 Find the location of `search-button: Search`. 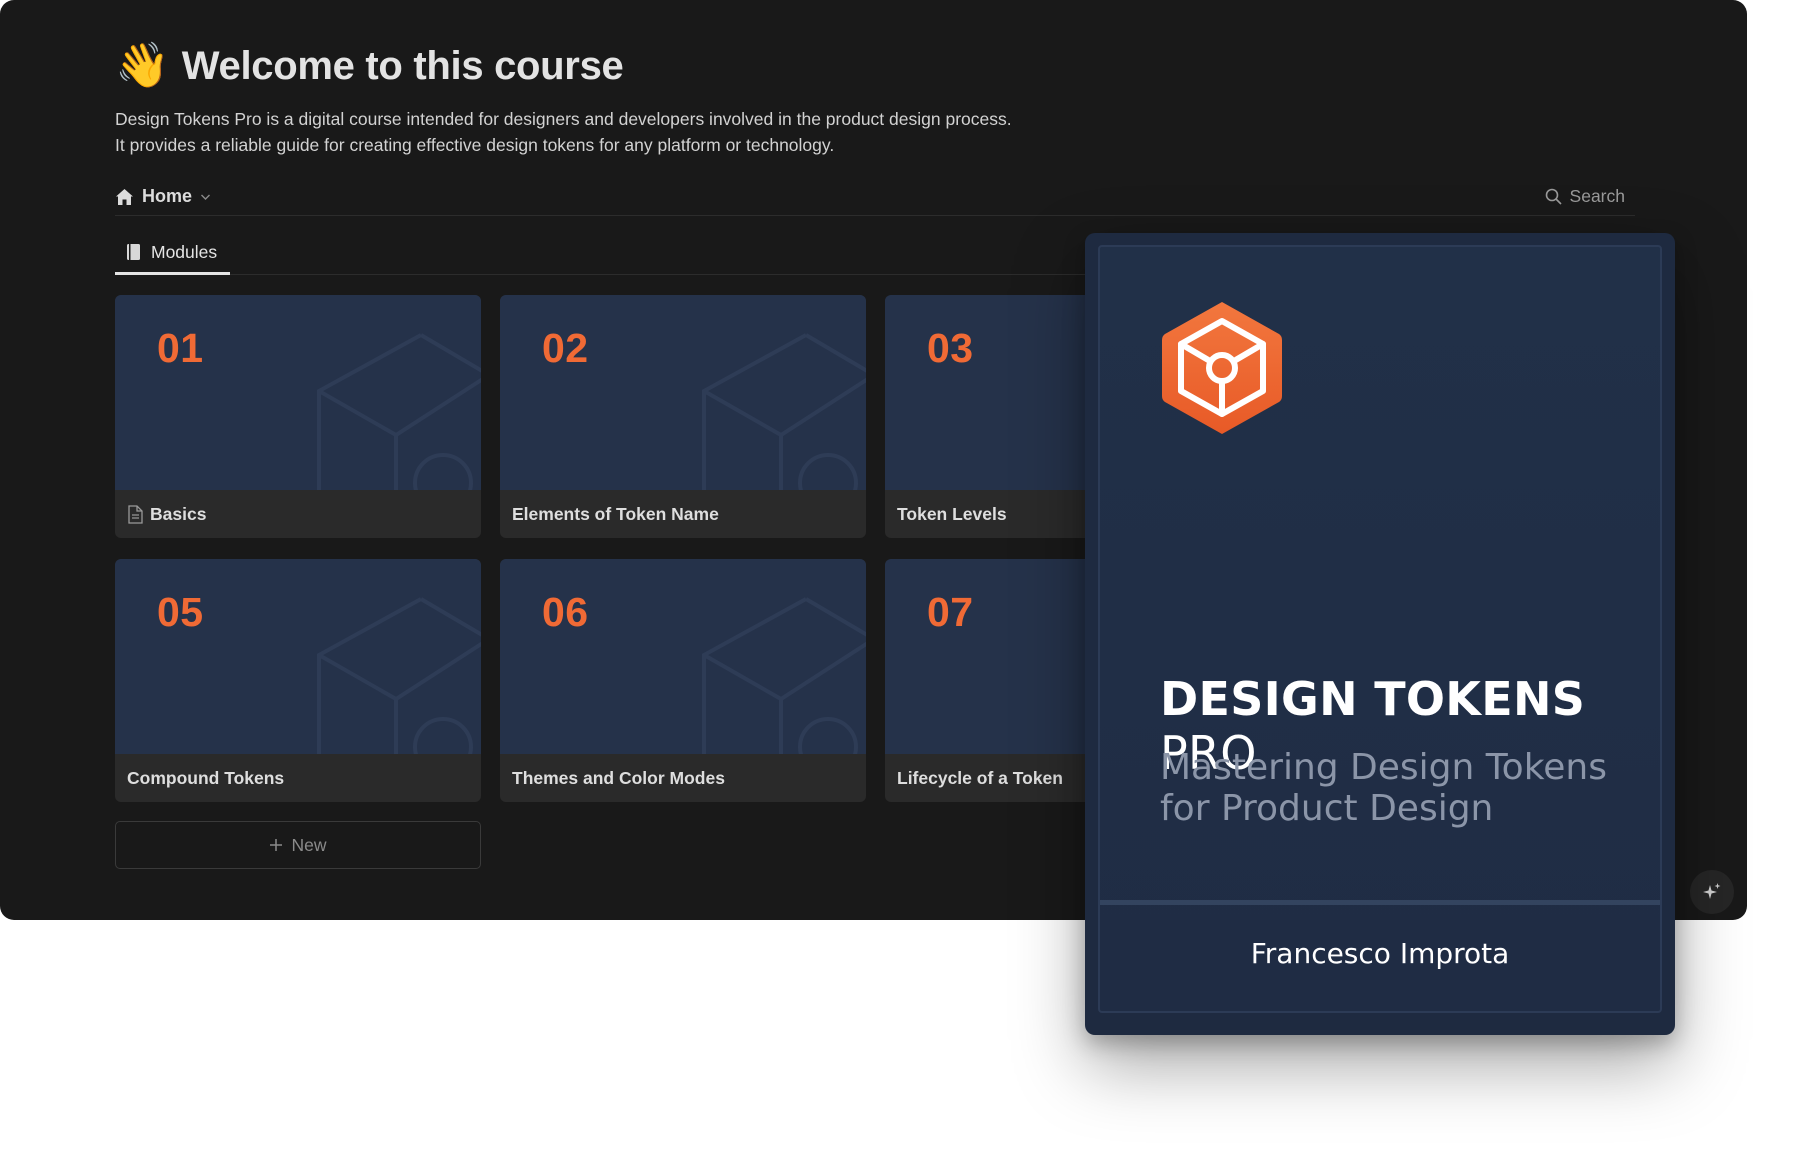

search-button: Search is located at coordinates (1585, 196).